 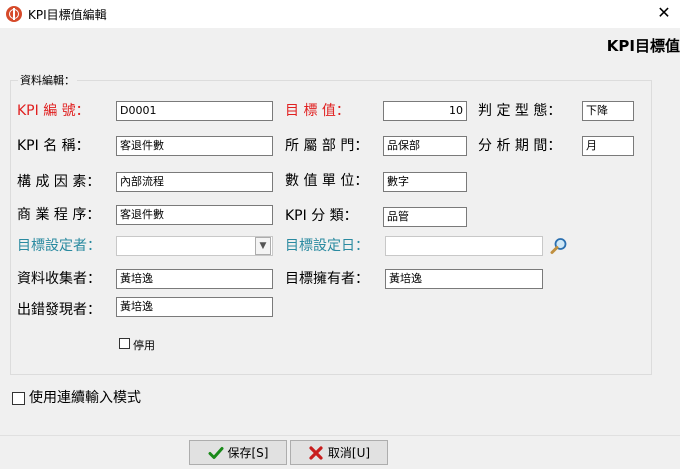 What do you see at coordinates (327, 146) in the screenshot?
I see `department-label: 所 屬 部 門：` at bounding box center [327, 146].